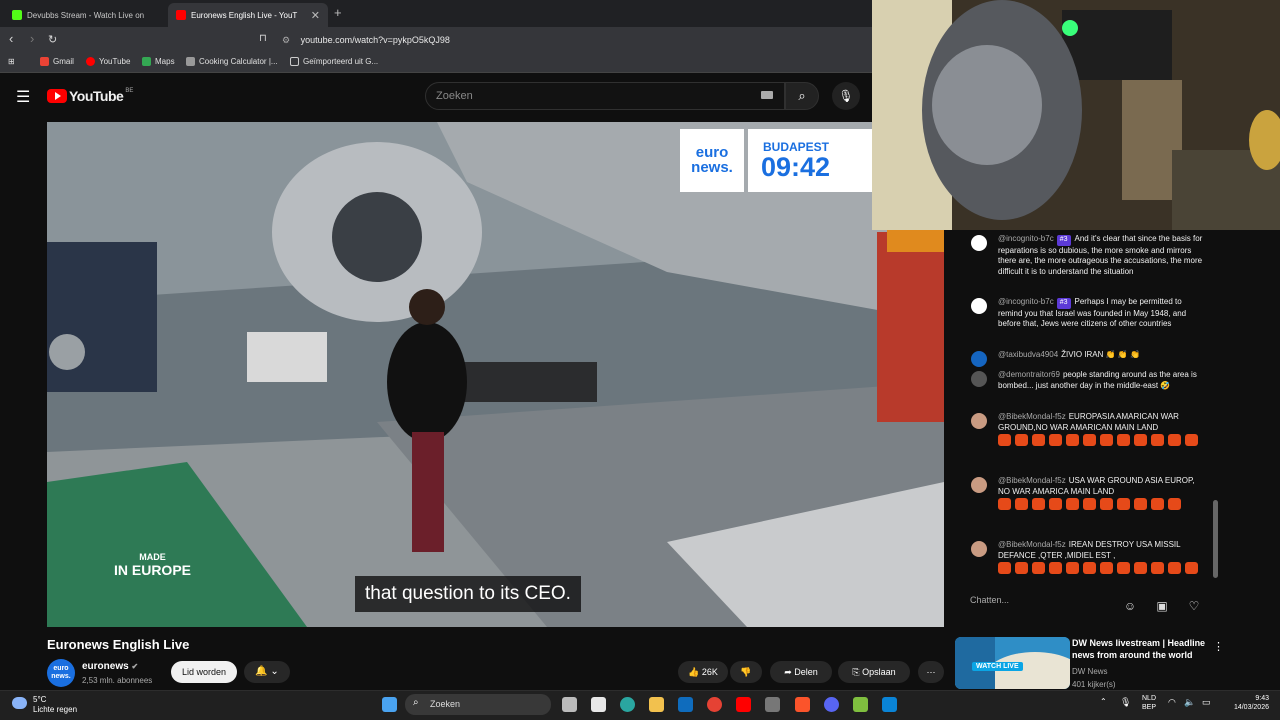  I want to click on file-explorer-icon, so click(656, 704).